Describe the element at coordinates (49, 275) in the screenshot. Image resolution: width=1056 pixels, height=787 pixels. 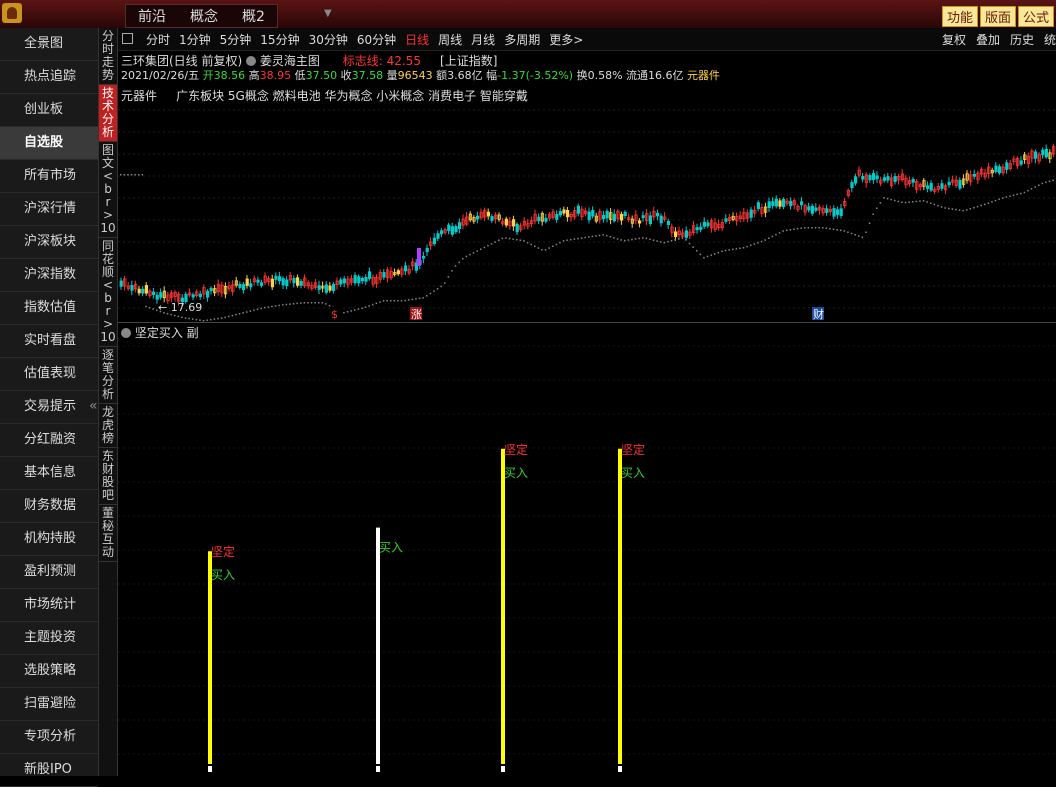
I see `sidebar-item: 沪深指数` at that location.